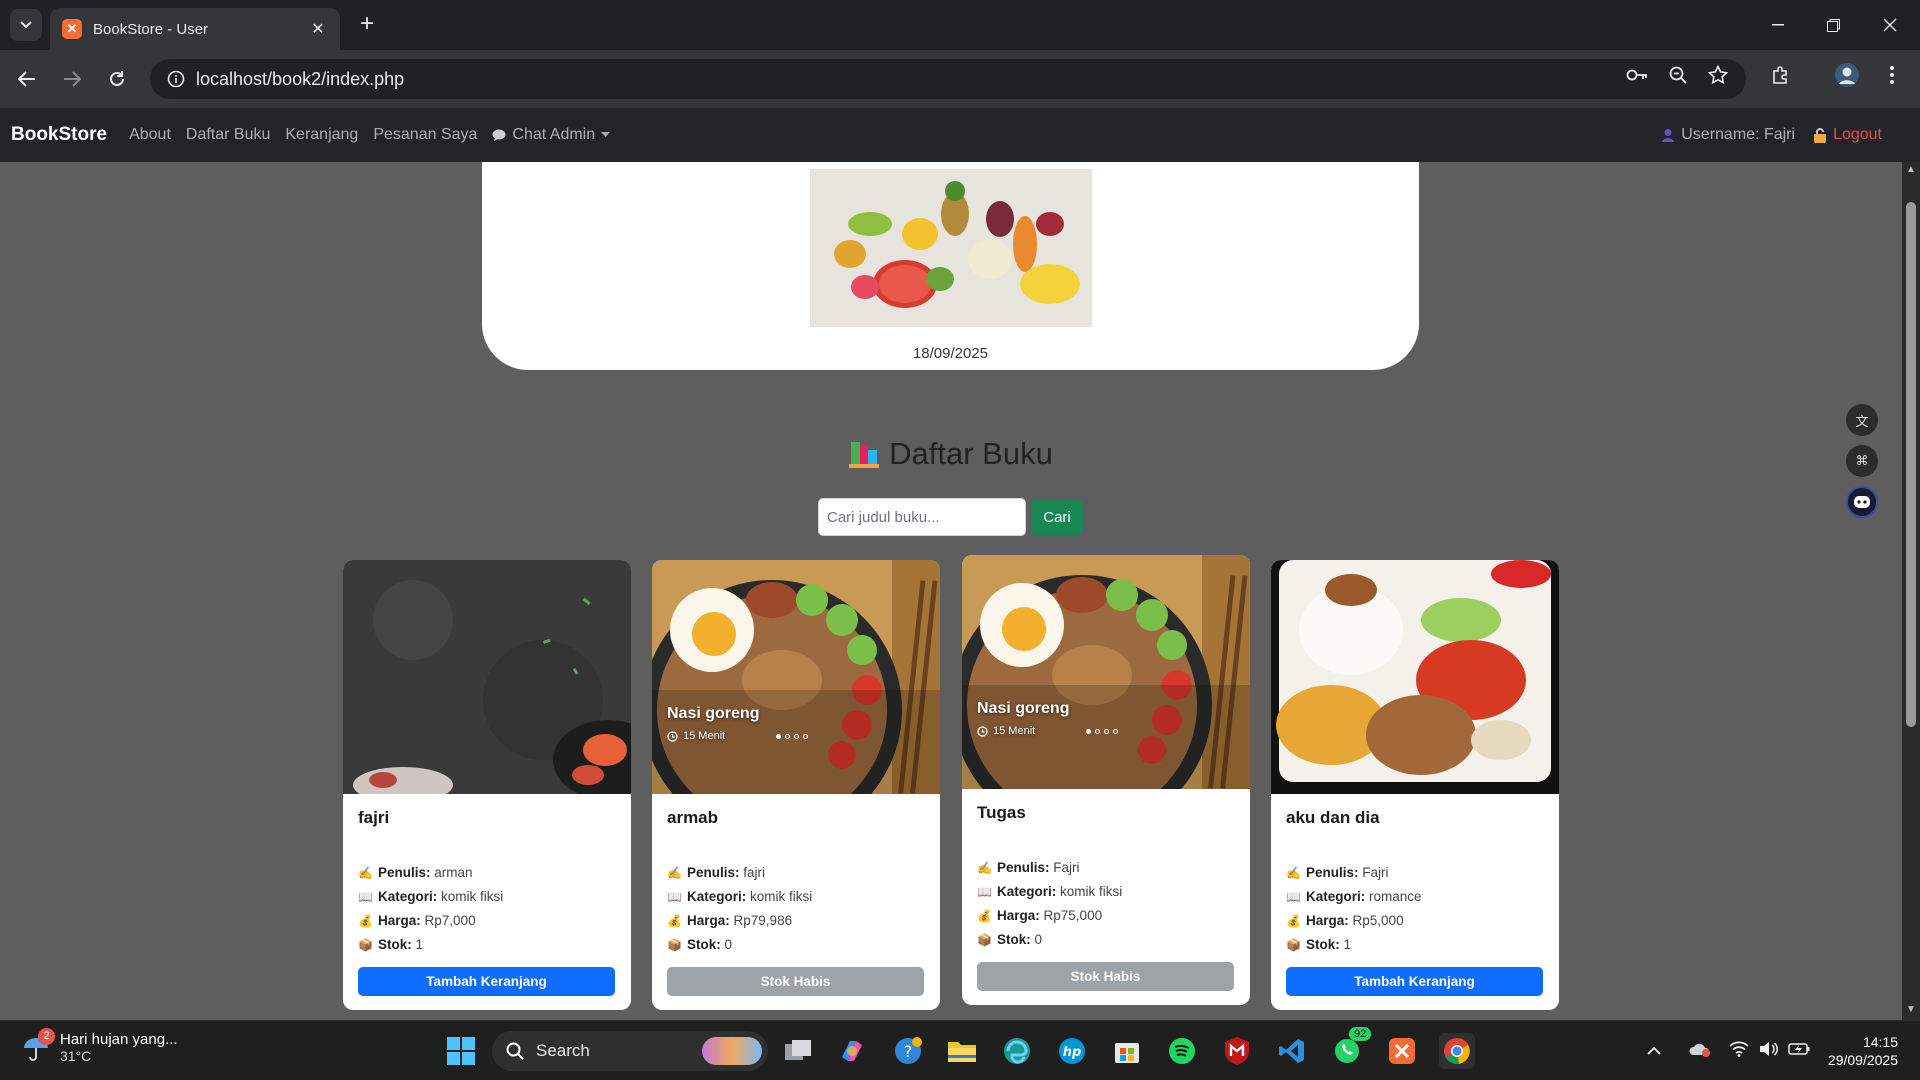 This screenshot has height=1080, width=1920. What do you see at coordinates (1292, 1051) in the screenshot?
I see `vscode-icon` at bounding box center [1292, 1051].